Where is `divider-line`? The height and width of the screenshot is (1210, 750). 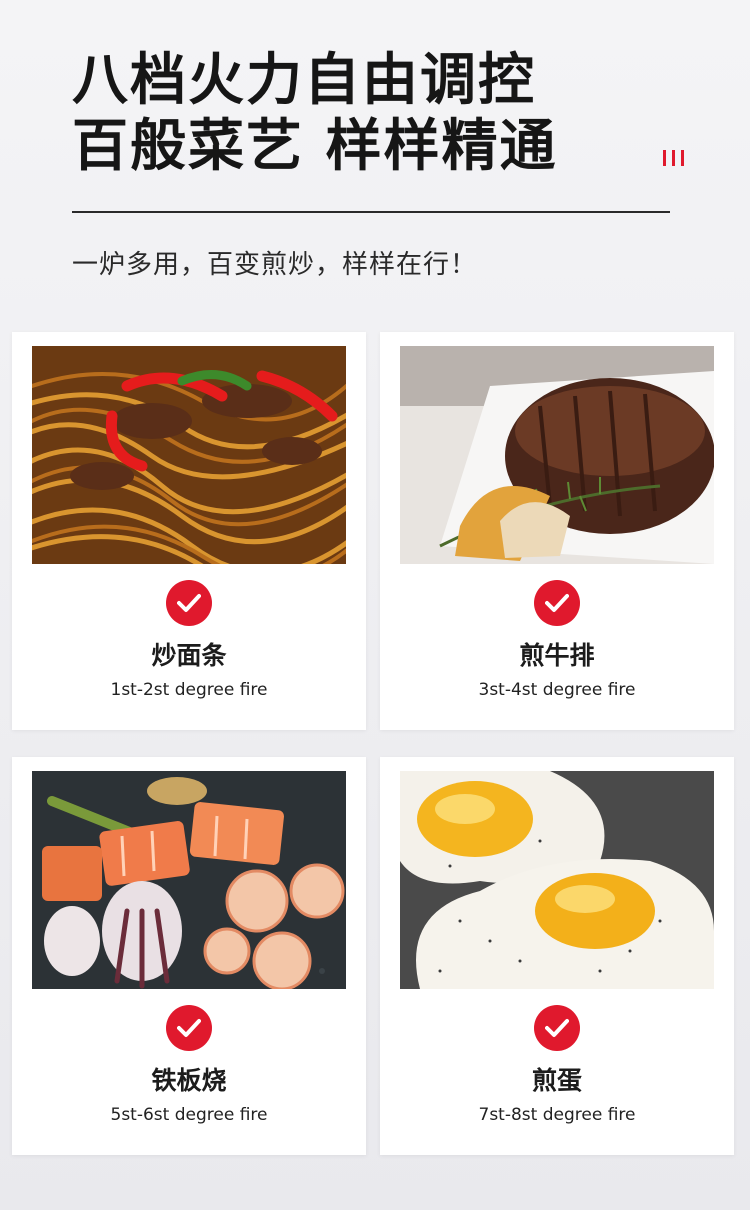
divider-line is located at coordinates (371, 212).